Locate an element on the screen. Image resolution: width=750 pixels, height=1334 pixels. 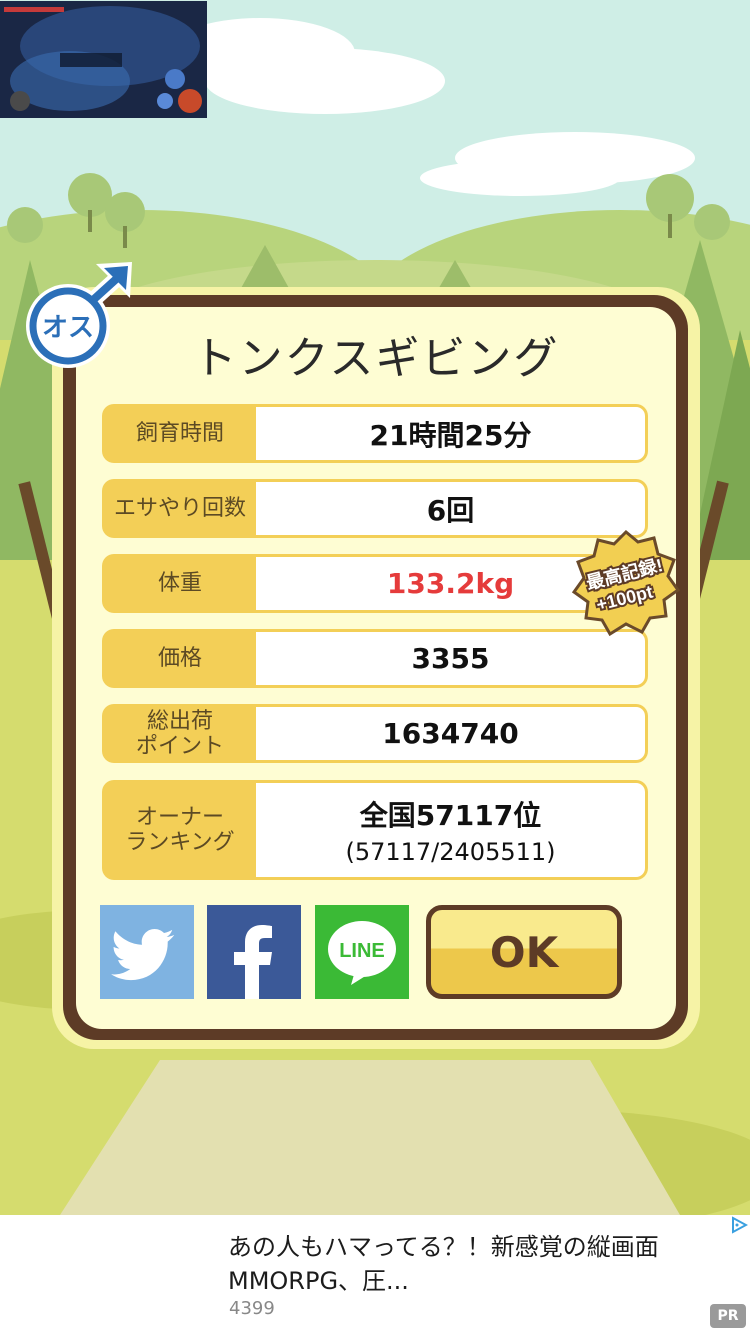
stat-value: 1634740 is located at coordinates (452, 733).